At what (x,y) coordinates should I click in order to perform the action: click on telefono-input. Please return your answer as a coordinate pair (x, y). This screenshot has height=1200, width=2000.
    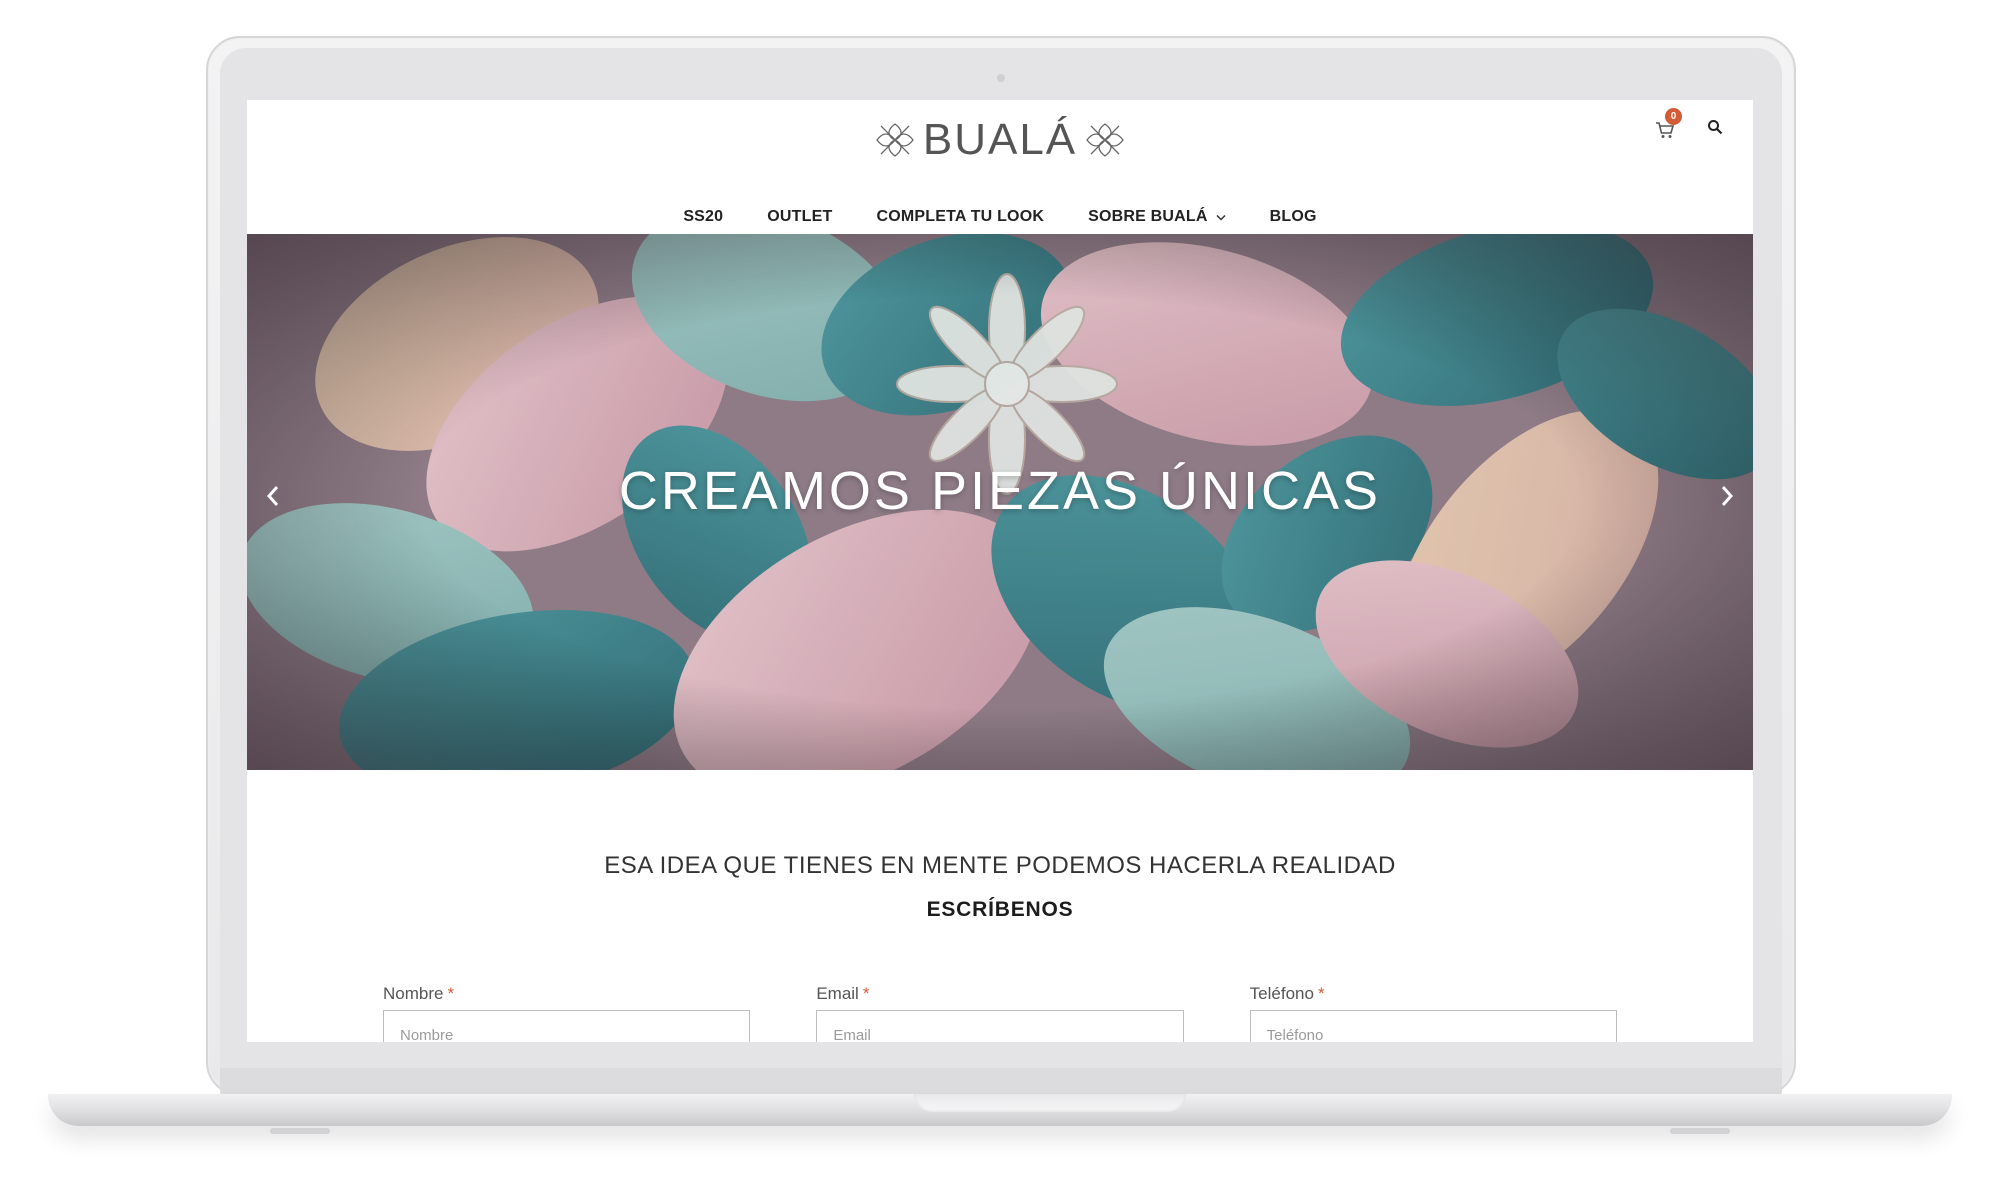
    Looking at the image, I should click on (1433, 1026).